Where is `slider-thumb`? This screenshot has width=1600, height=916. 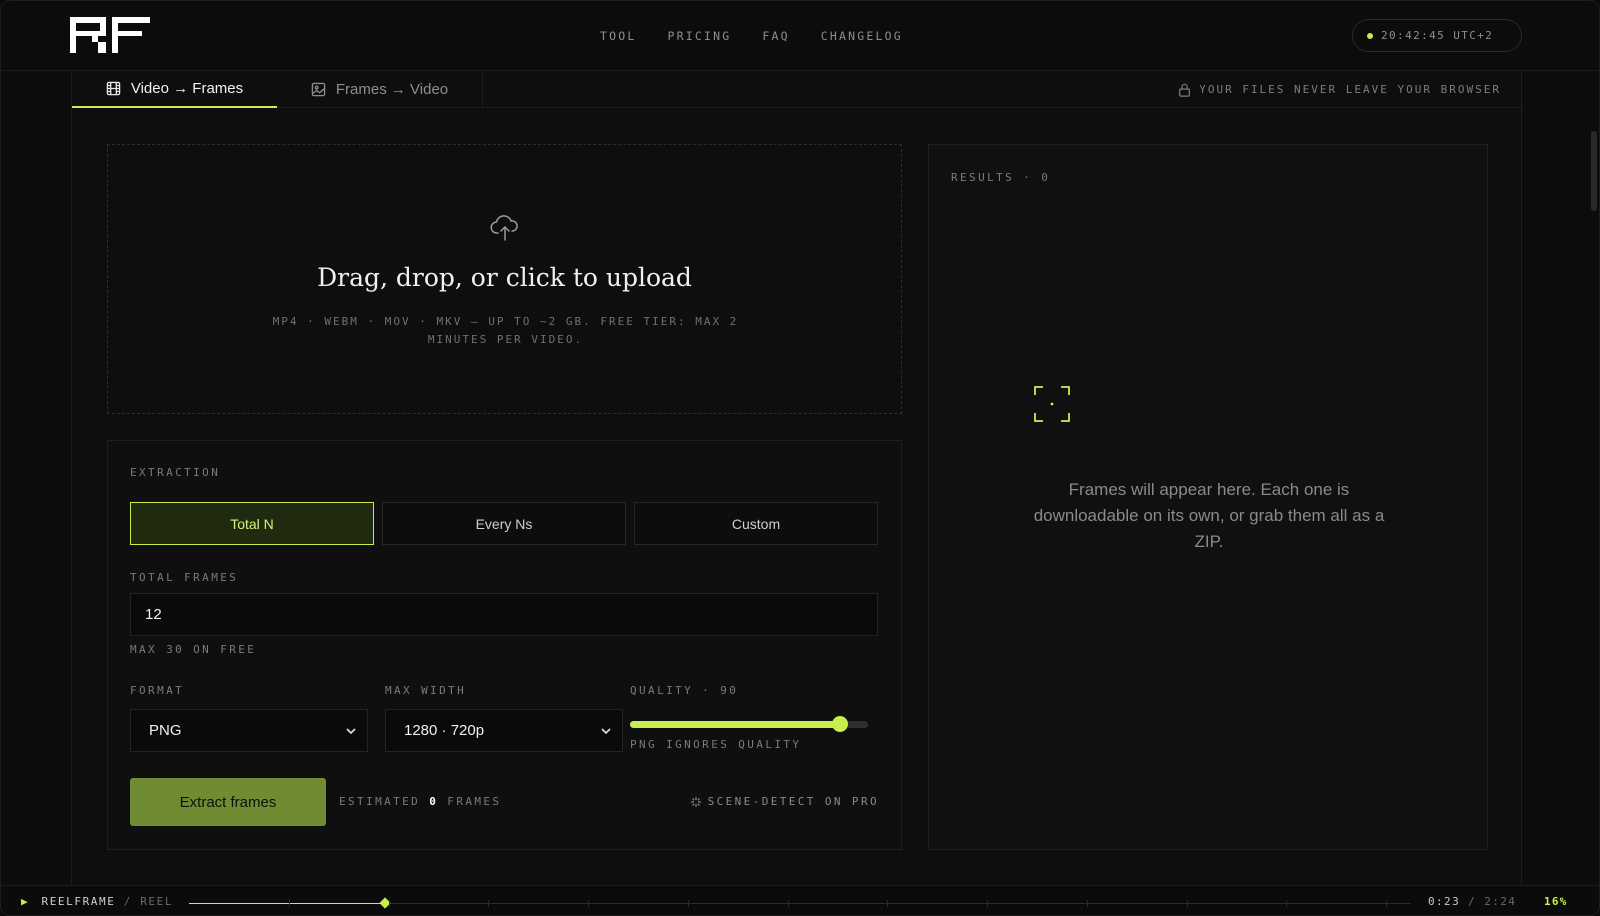
slider-thumb is located at coordinates (840, 724).